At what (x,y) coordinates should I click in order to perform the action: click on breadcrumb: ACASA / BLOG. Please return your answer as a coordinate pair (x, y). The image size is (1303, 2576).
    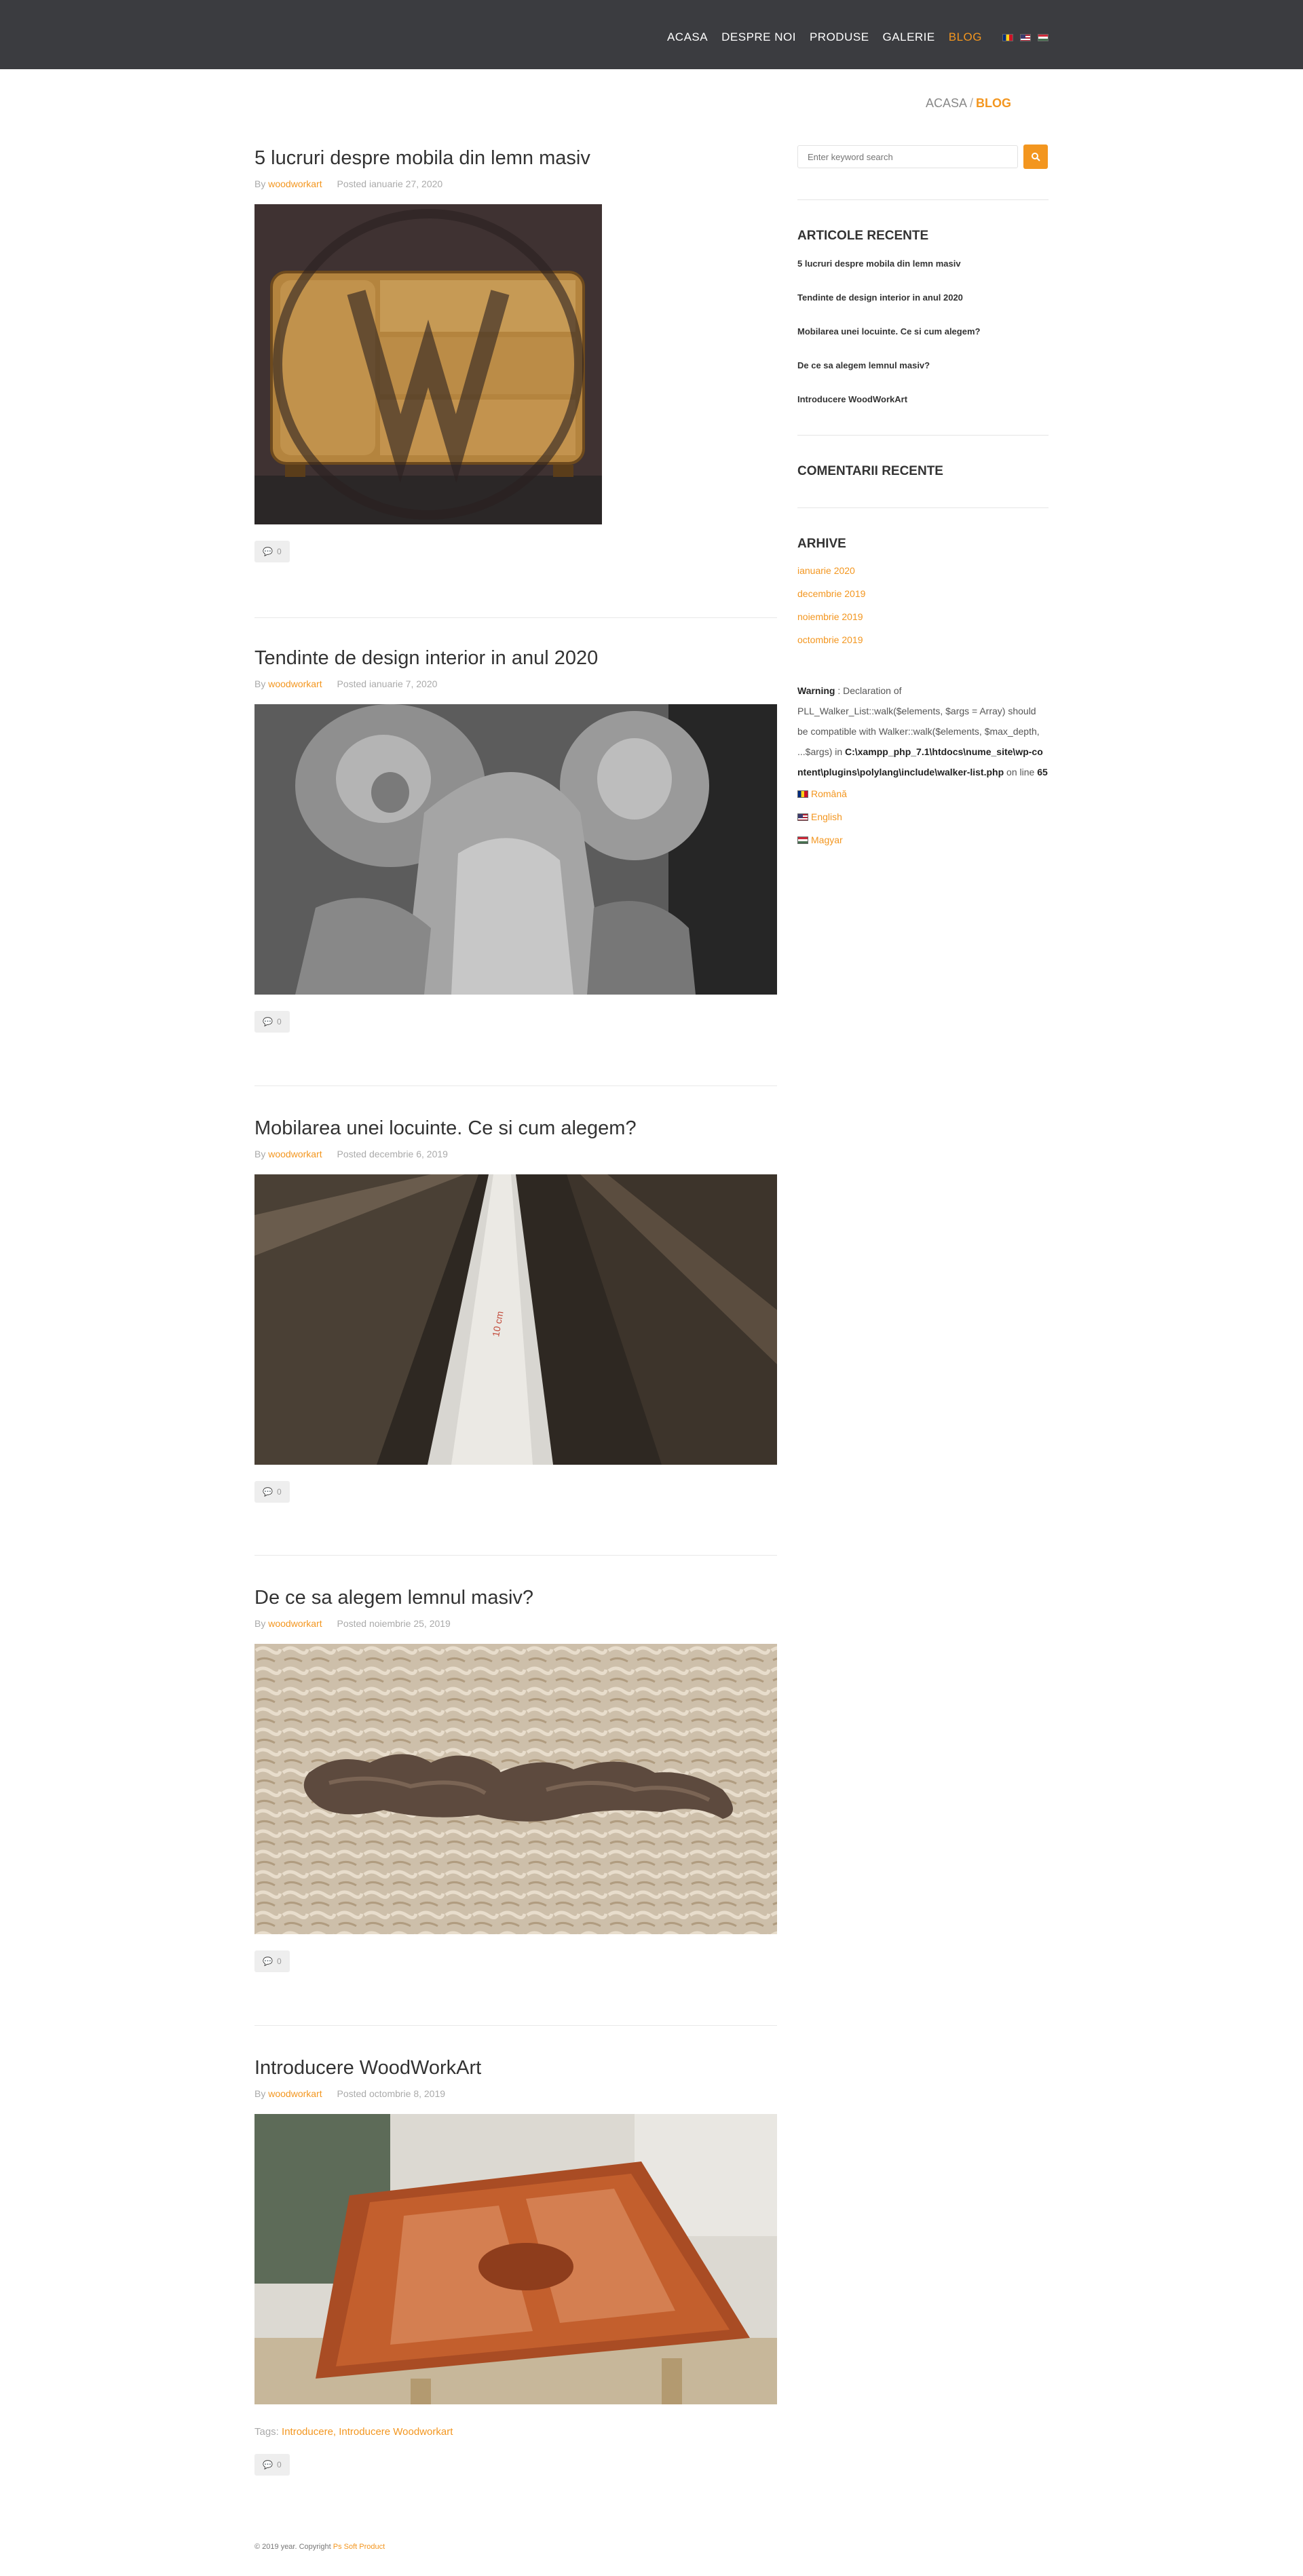
    Looking at the image, I should click on (968, 103).